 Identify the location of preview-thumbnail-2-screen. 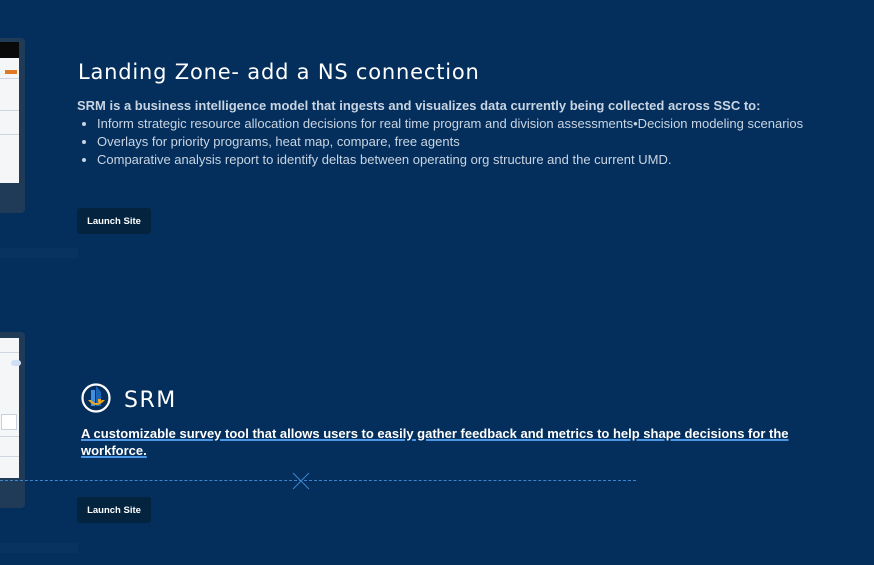
(10, 408).